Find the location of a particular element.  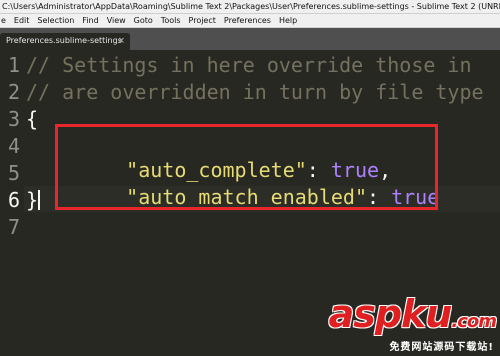

line-number: 1 is located at coordinates (13, 65).